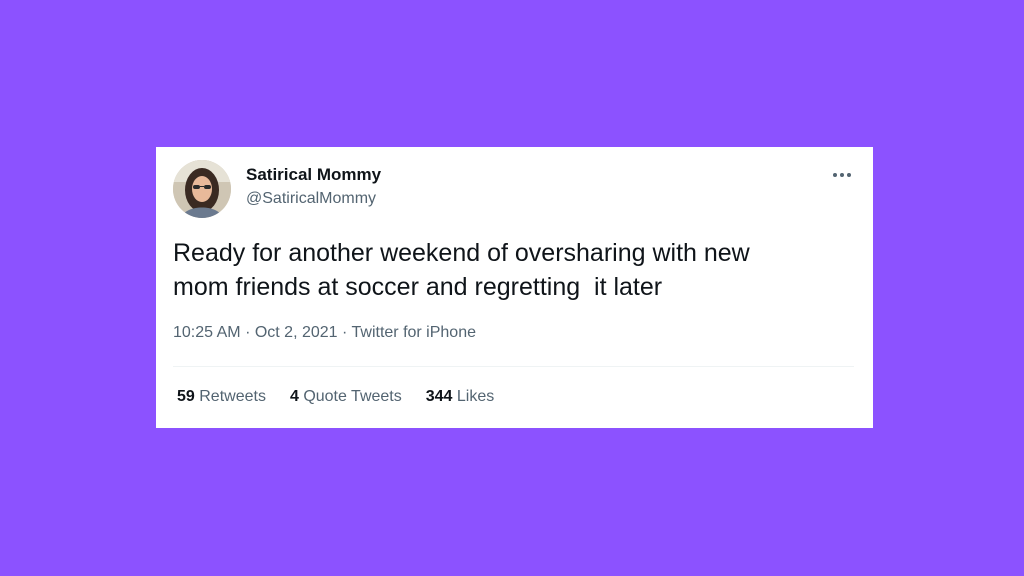 This screenshot has width=1024, height=576. I want to click on tweet-date: Oct 2, 2021, so click(296, 332).